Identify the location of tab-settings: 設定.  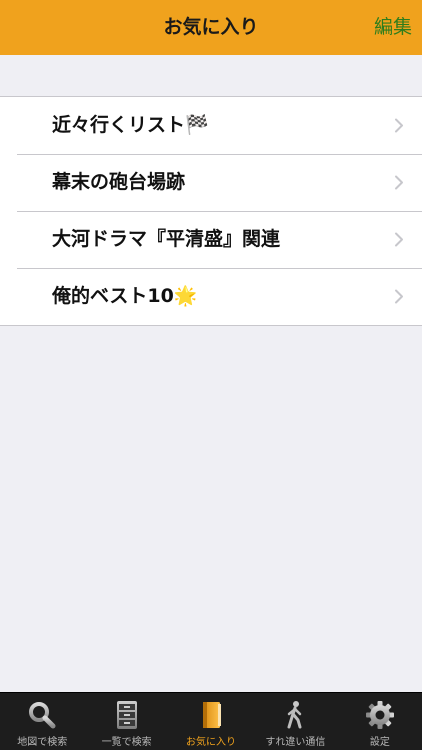
(380, 721).